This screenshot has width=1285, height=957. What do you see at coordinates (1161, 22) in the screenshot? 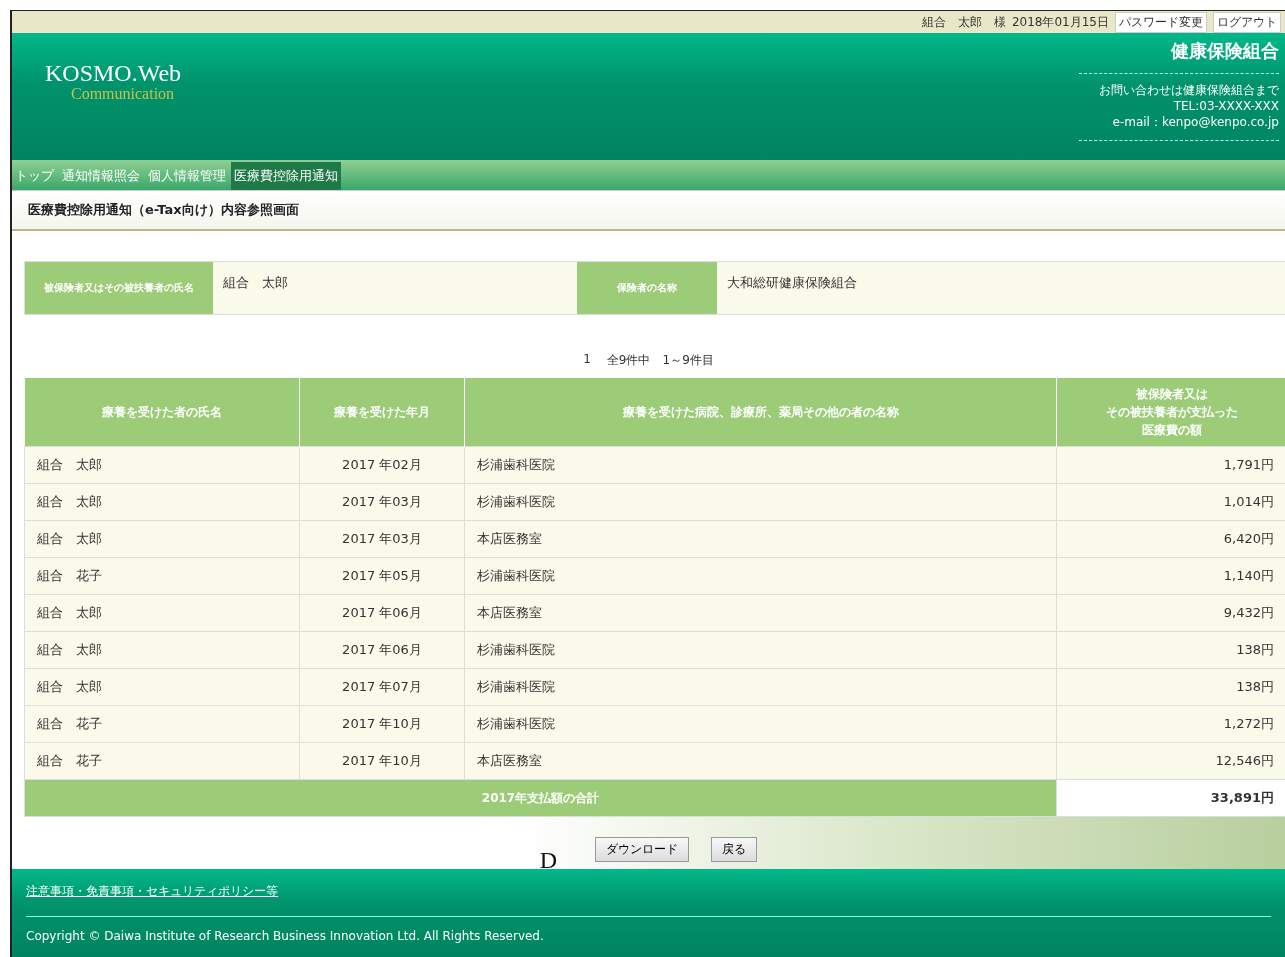
I see `header-link: パスワード変更` at bounding box center [1161, 22].